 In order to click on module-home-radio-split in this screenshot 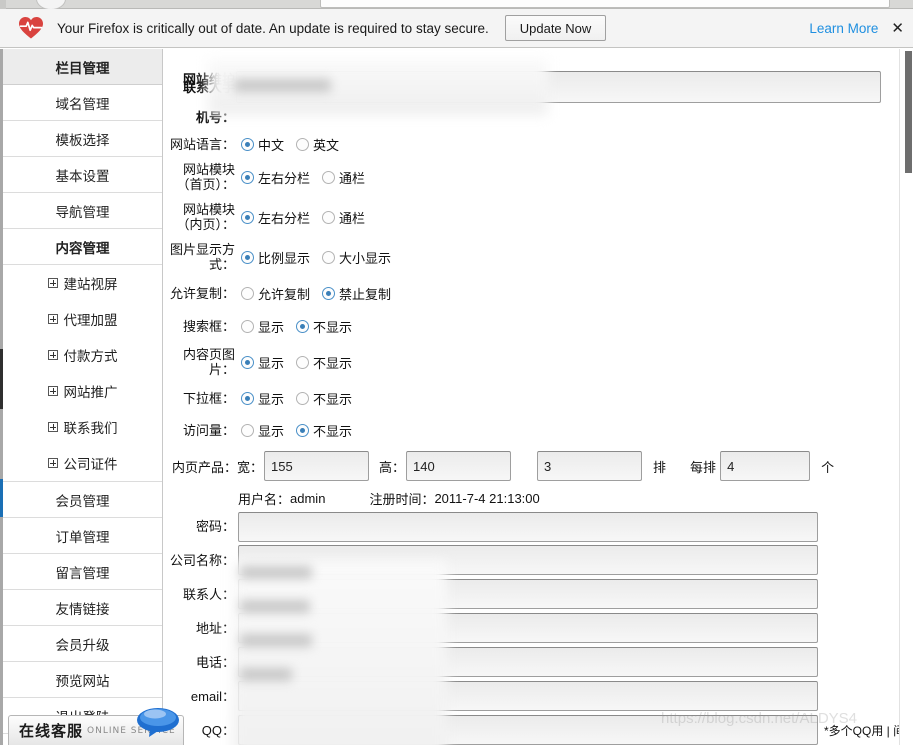, I will do `click(247, 177)`.